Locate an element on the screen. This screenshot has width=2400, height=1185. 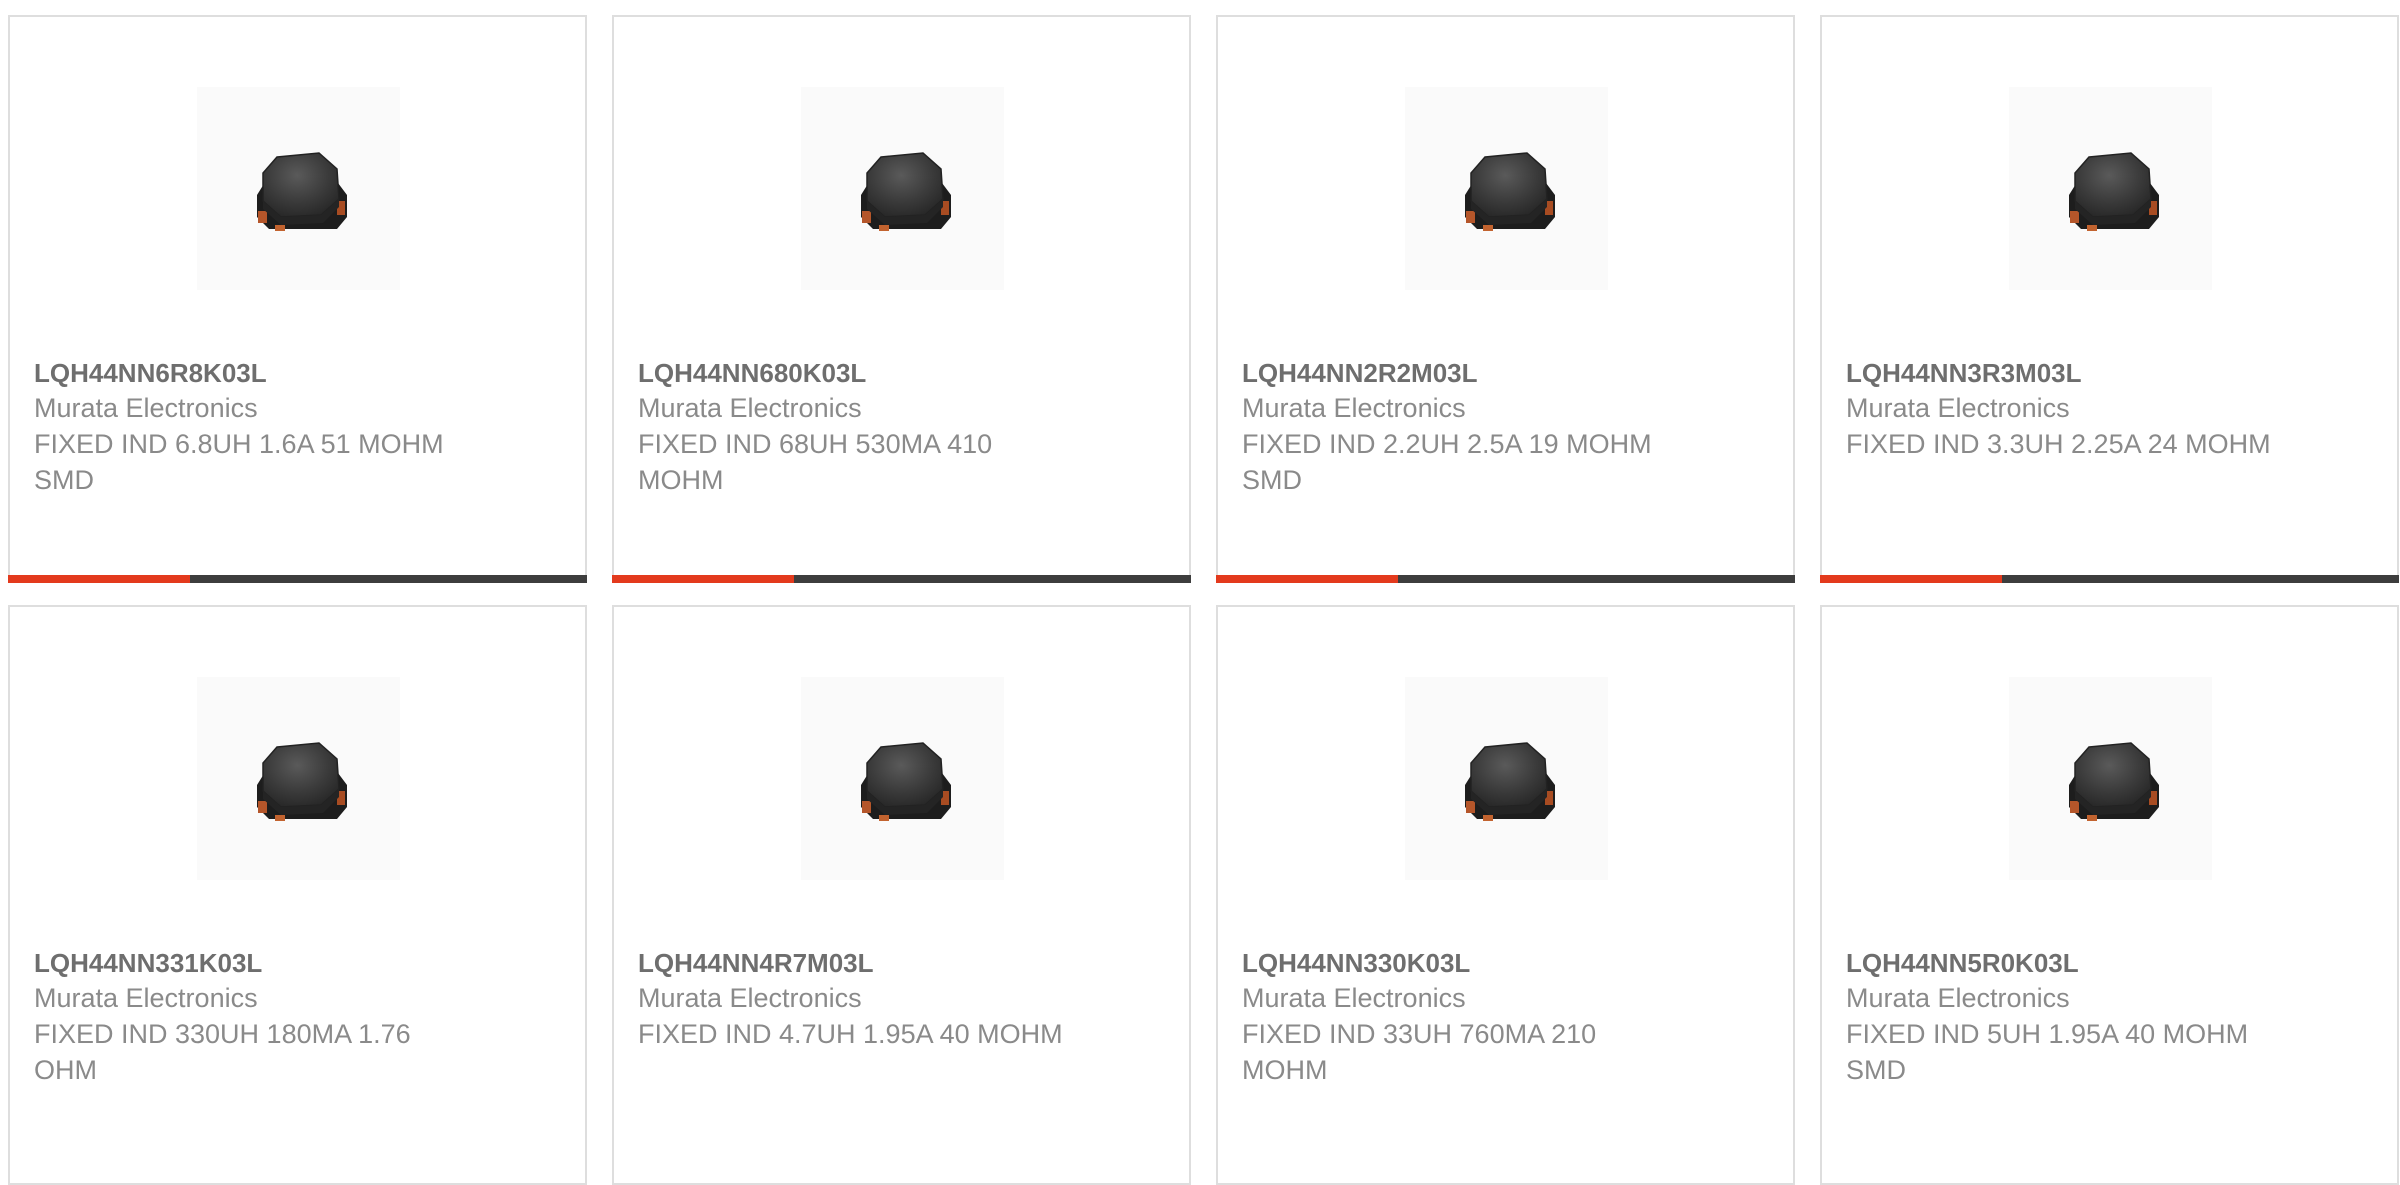
part-number-link: LQH44NN6R8K03L is located at coordinates (297, 373).